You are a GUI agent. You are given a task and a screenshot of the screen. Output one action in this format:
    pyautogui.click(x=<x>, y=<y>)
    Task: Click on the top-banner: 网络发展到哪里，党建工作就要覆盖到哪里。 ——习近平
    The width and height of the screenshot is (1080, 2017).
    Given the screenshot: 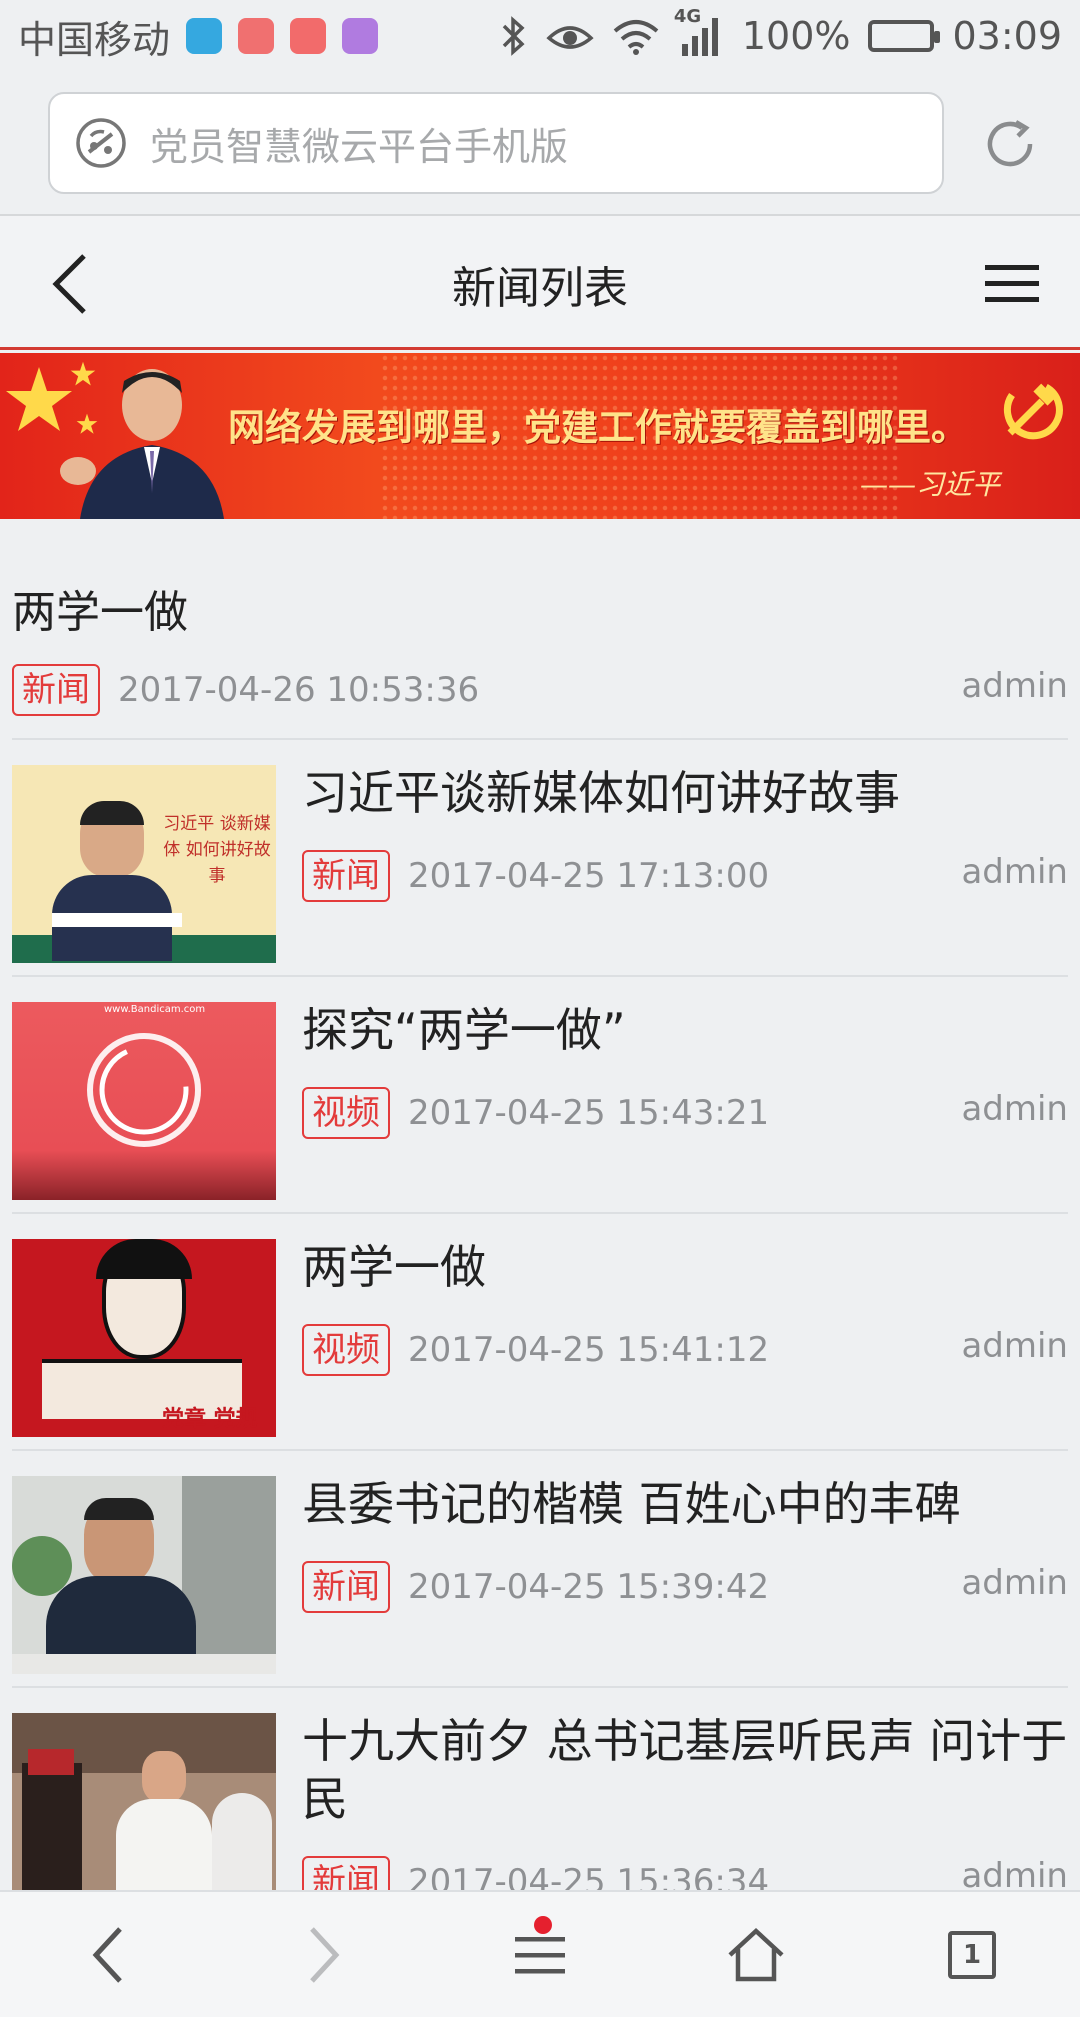 What is the action you would take?
    pyautogui.click(x=540, y=436)
    